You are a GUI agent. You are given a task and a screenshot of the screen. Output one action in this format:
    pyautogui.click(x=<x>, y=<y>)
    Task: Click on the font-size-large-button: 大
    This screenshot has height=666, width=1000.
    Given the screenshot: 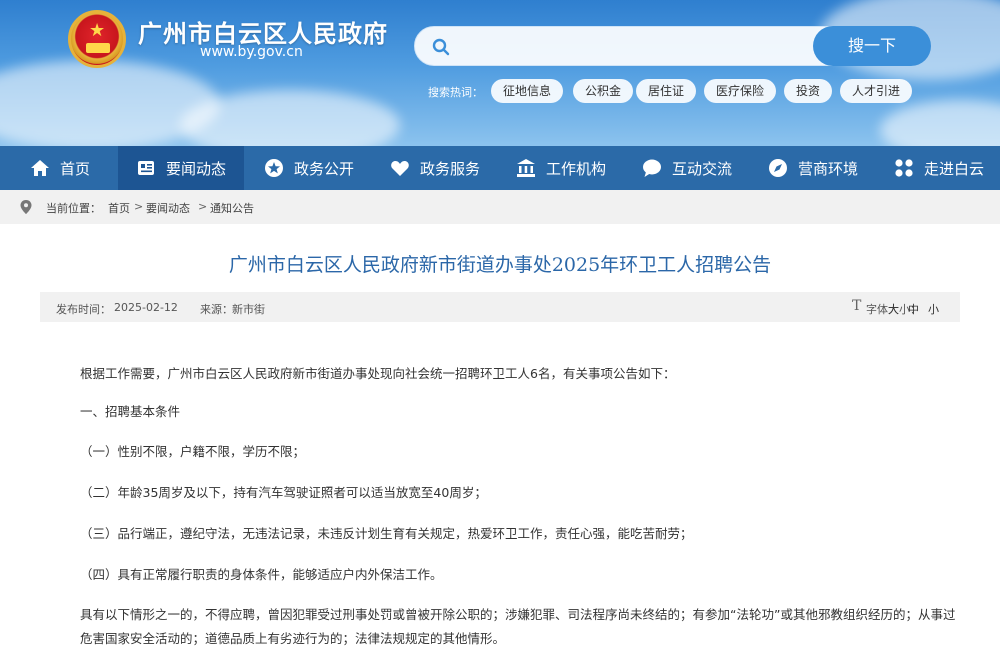 What is the action you would take?
    pyautogui.click(x=893, y=309)
    